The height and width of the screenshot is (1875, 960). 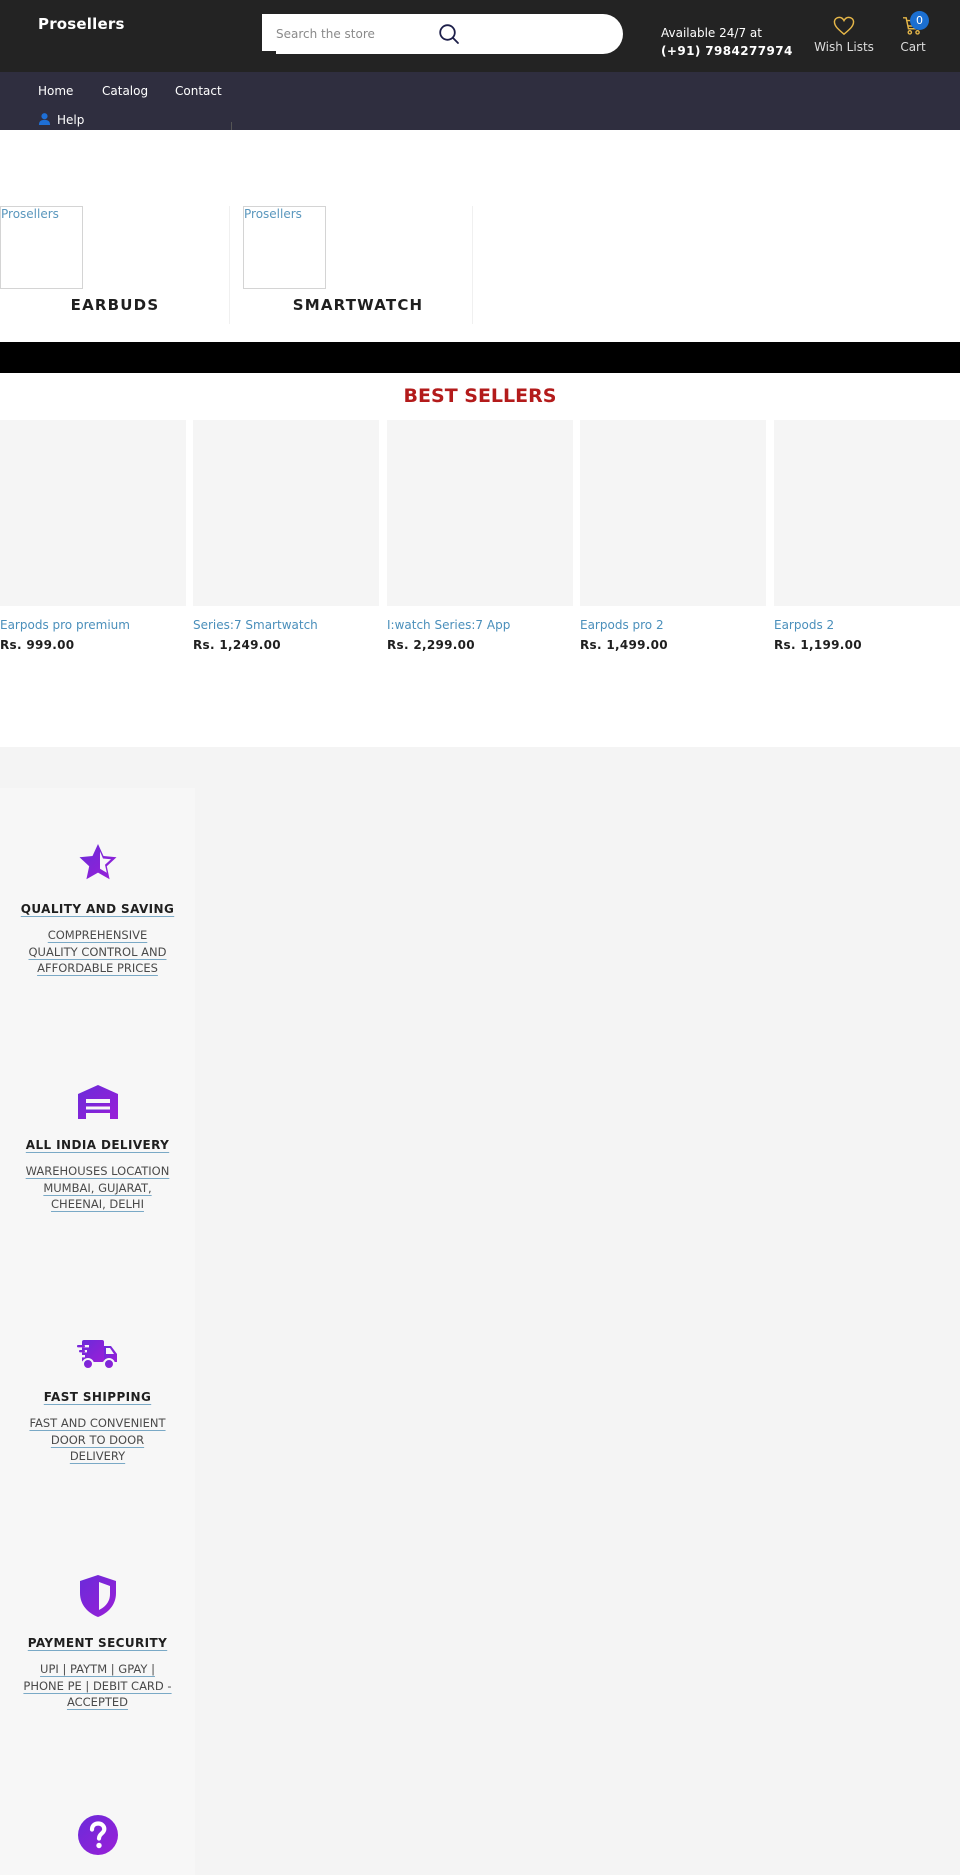 I want to click on wishlist-label: Wish Lists, so click(x=844, y=47).